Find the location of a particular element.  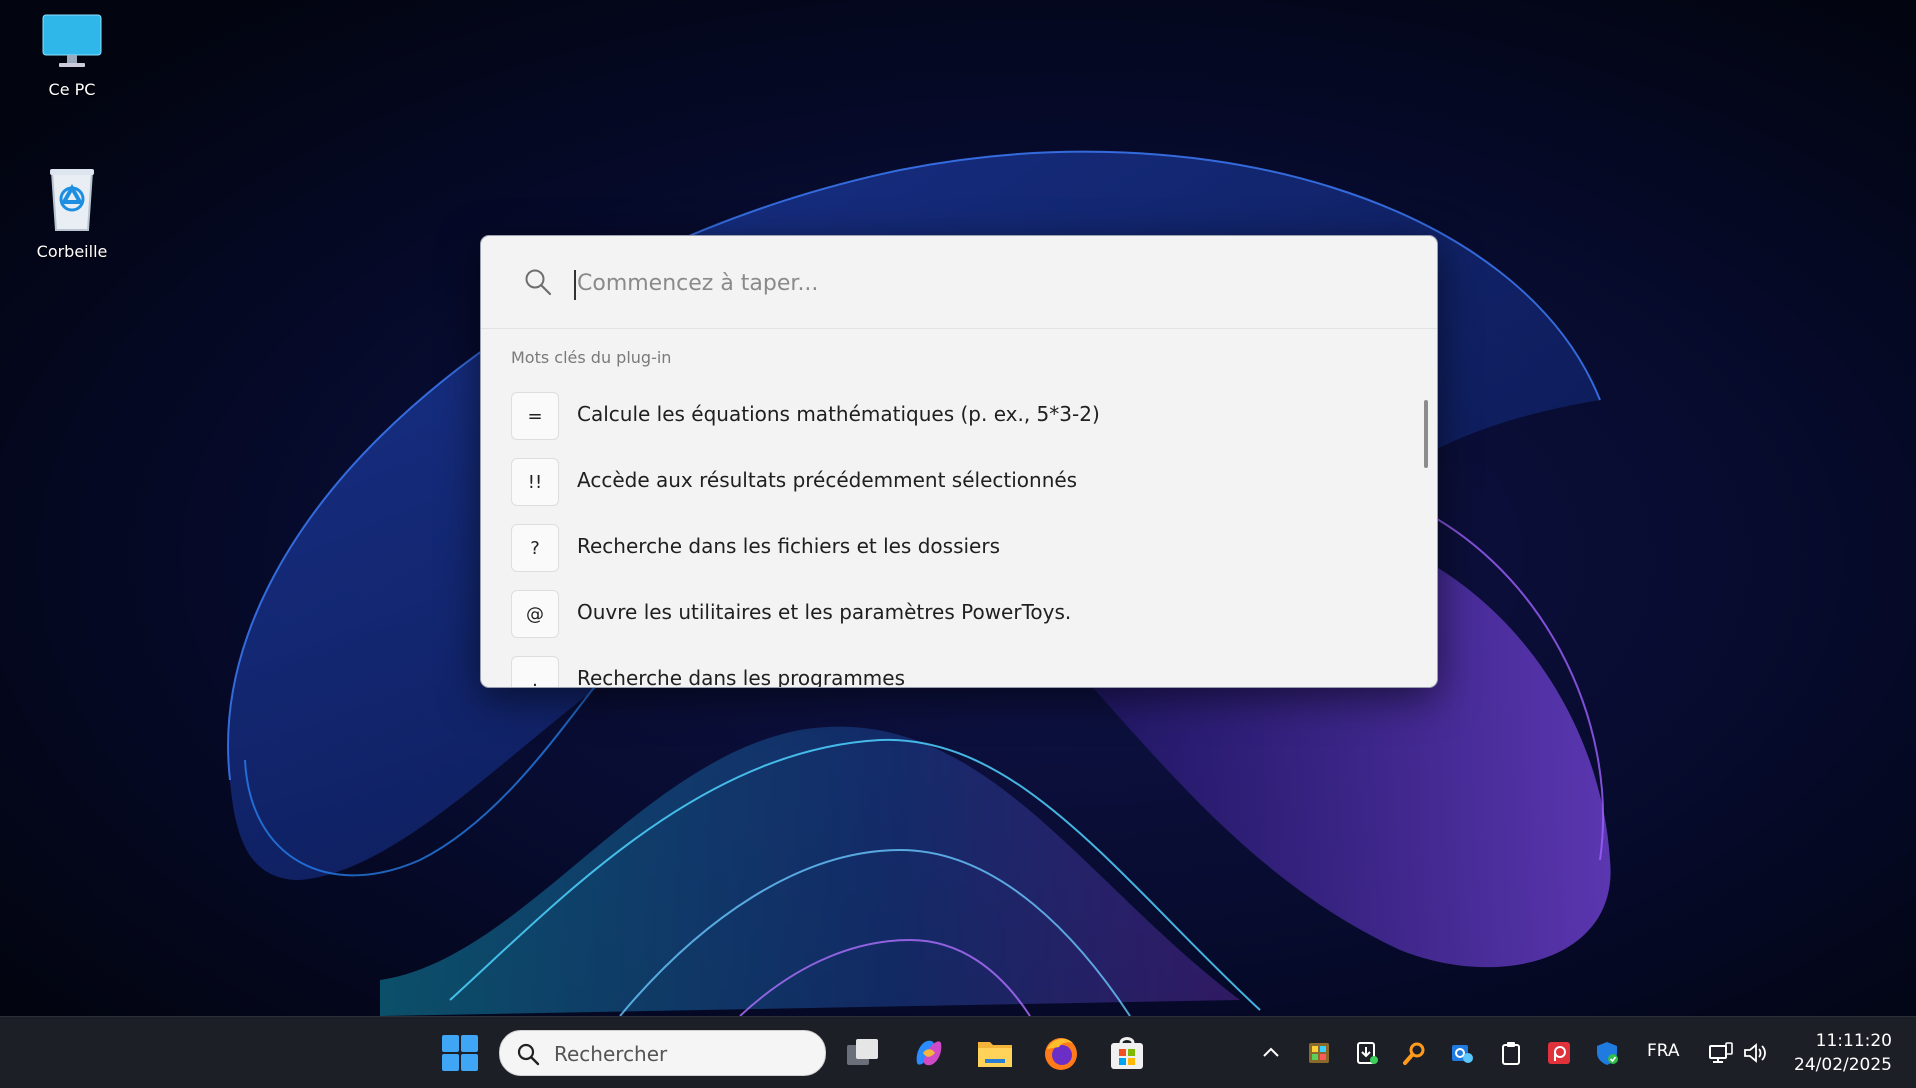

desktop-icon-this-pc: Ce PC is located at coordinates (72, 55).